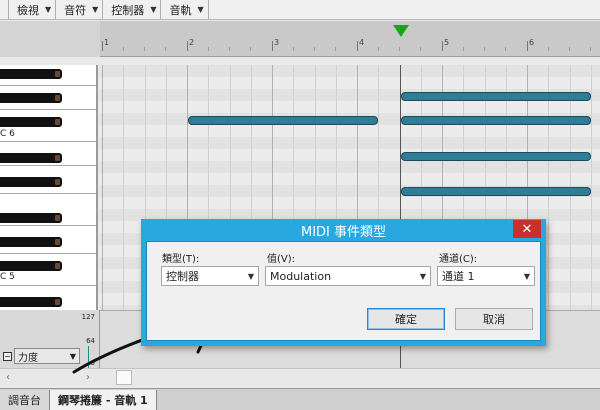 The width and height of the screenshot is (600, 410). What do you see at coordinates (277, 42) in the screenshot?
I see `ruler-label: 3` at bounding box center [277, 42].